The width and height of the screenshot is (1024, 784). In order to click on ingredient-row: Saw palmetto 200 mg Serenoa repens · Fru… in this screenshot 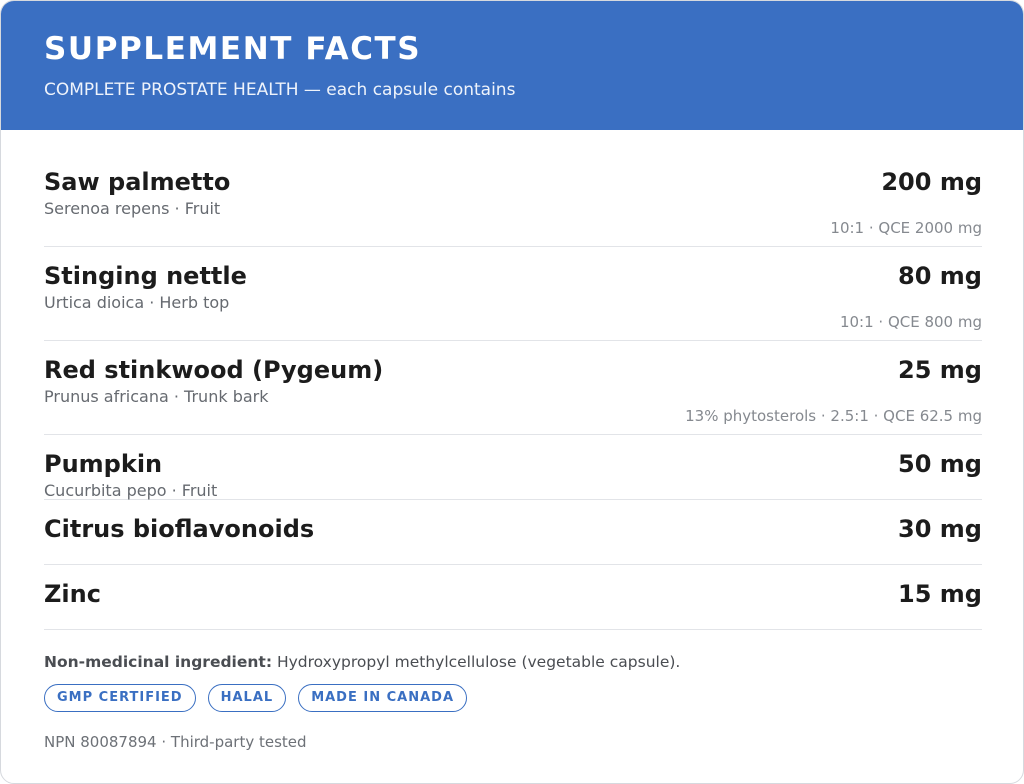, I will do `click(513, 200)`.